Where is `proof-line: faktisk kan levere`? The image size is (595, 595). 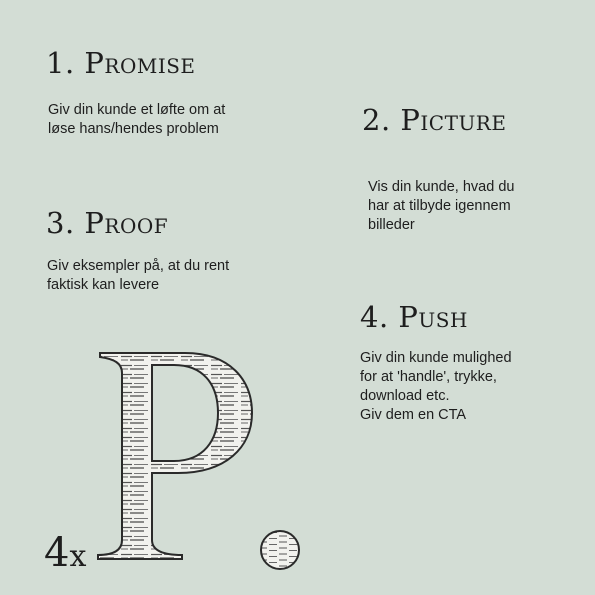
proof-line: faktisk kan levere is located at coordinates (103, 285).